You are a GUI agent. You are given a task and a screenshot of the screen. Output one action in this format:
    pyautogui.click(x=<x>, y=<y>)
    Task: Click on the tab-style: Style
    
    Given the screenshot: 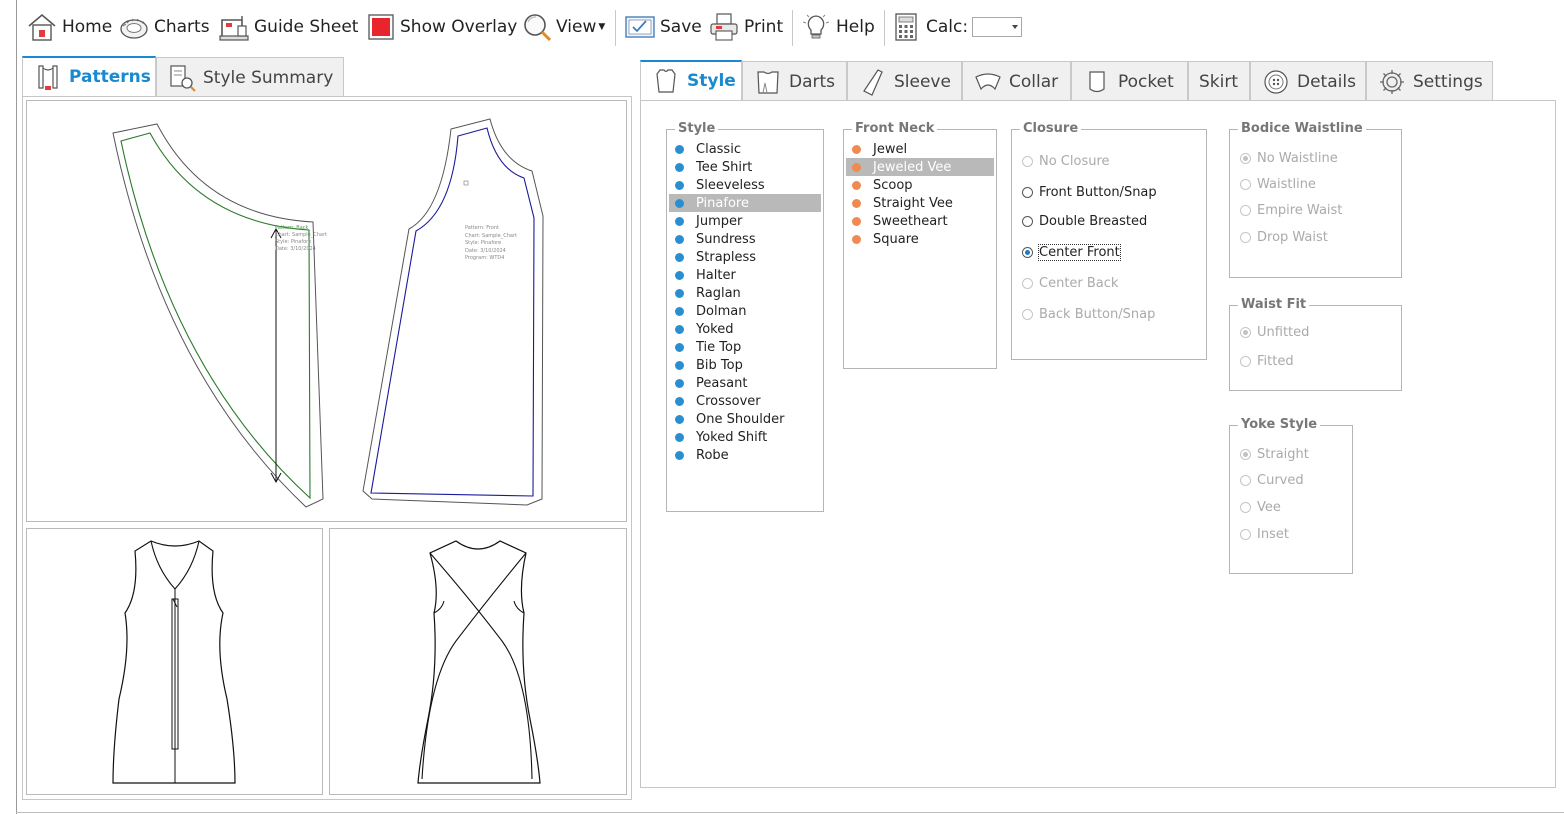 What is the action you would take?
    pyautogui.click(x=691, y=80)
    